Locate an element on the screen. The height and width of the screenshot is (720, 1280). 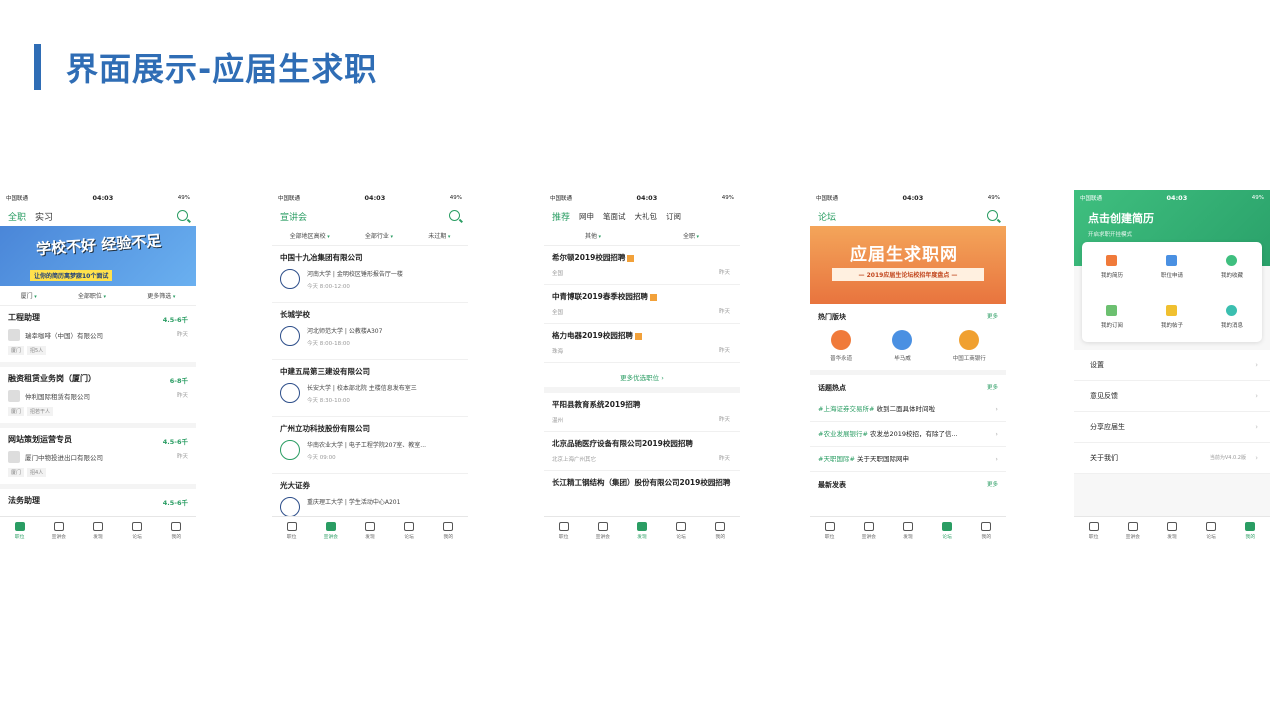
tab-exam: 笔面试 is located at coordinates (614, 216).